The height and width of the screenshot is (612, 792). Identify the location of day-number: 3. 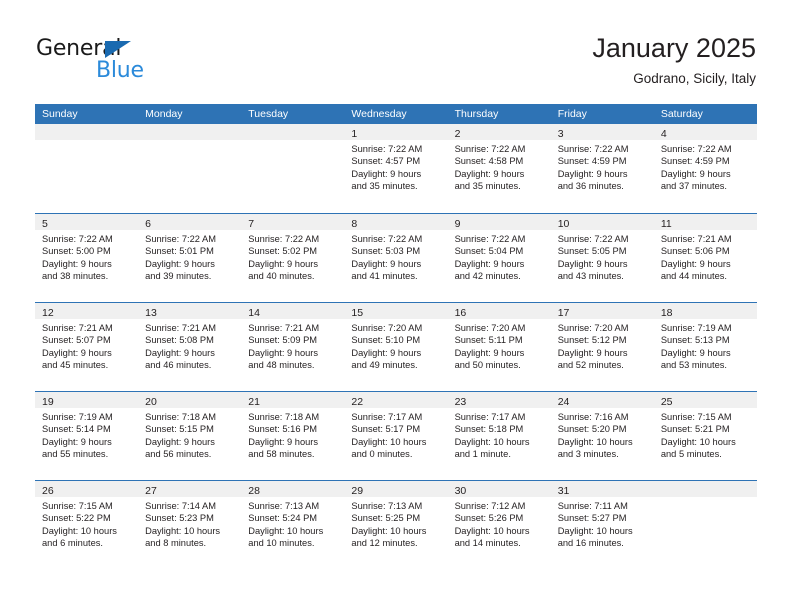
(560, 134).